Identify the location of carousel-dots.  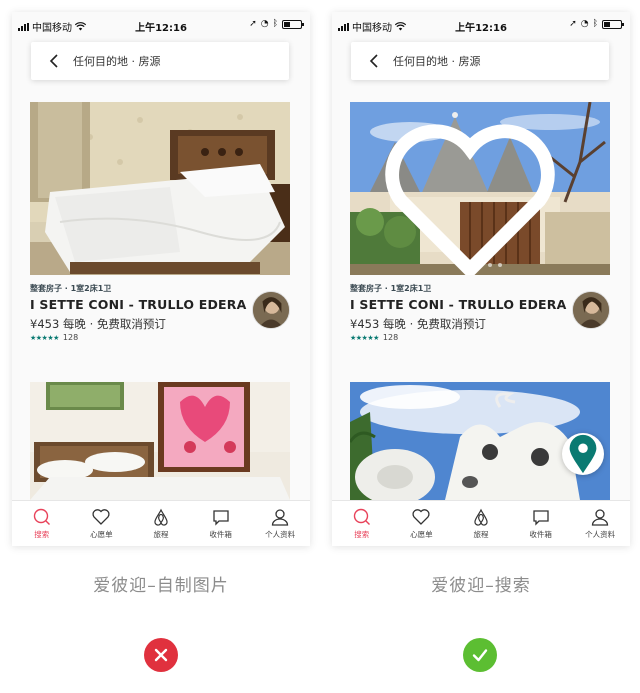
(480, 265).